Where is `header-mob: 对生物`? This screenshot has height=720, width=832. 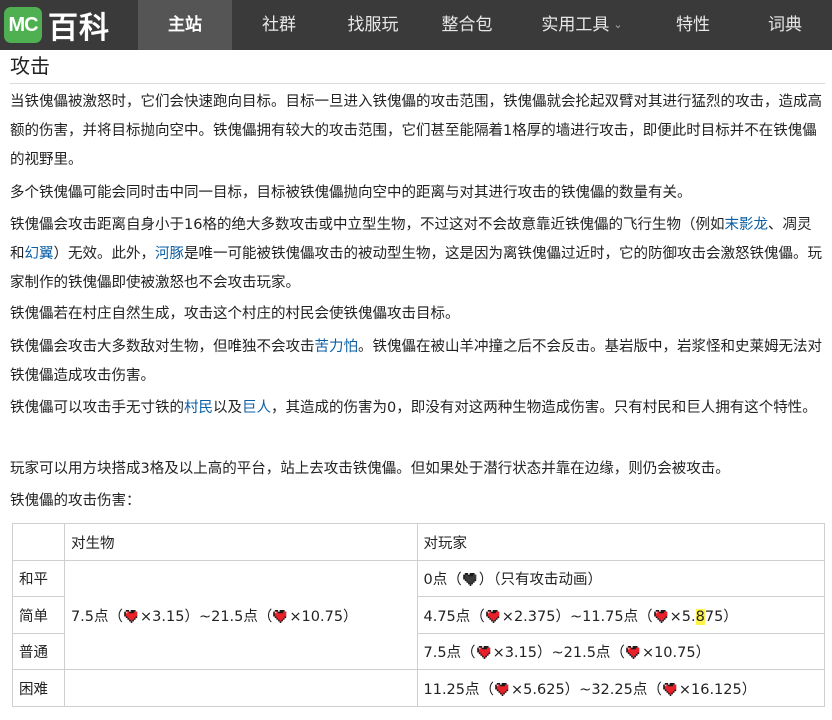 header-mob: 对生物 is located at coordinates (240, 542).